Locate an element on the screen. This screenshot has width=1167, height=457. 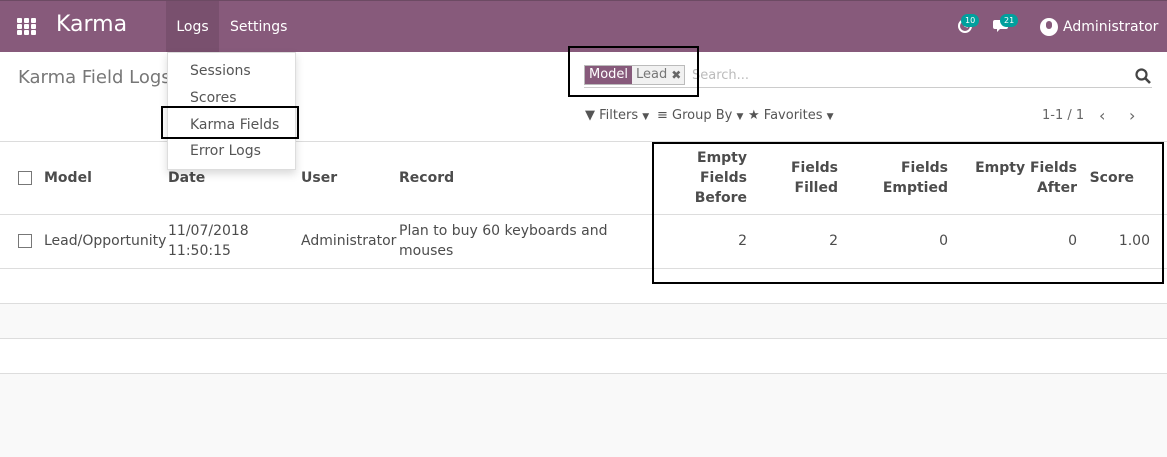
menu-item-error-logs: Error Logs is located at coordinates (225, 151).